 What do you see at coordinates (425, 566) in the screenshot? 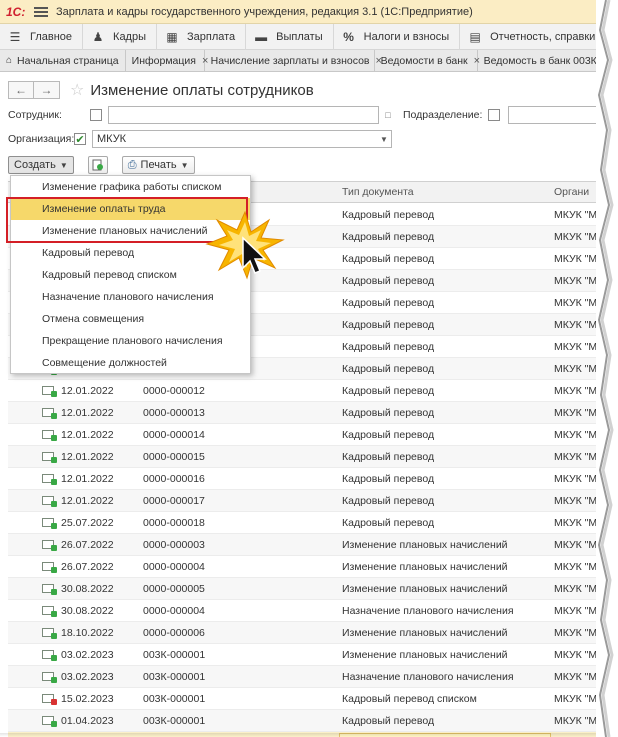
I see `row-document-type: Изменение плановых начислений` at bounding box center [425, 566].